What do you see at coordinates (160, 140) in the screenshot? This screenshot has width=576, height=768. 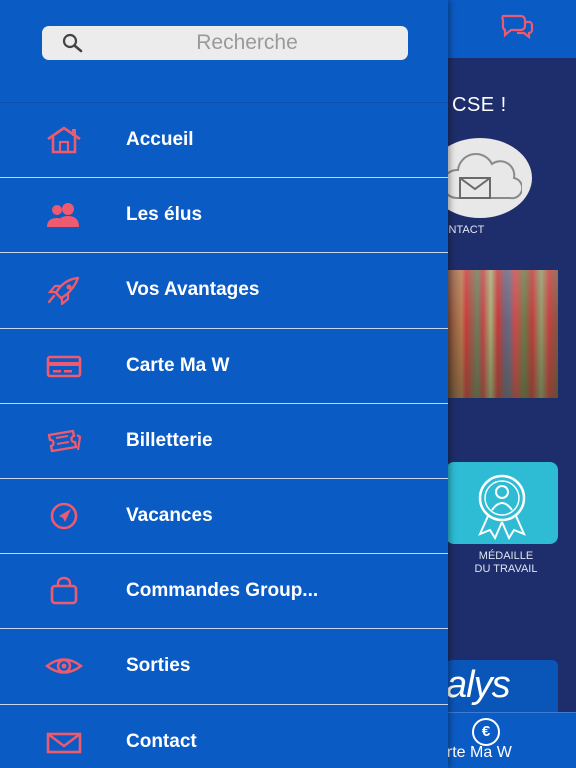 I see `menu-item-label: Accueil` at bounding box center [160, 140].